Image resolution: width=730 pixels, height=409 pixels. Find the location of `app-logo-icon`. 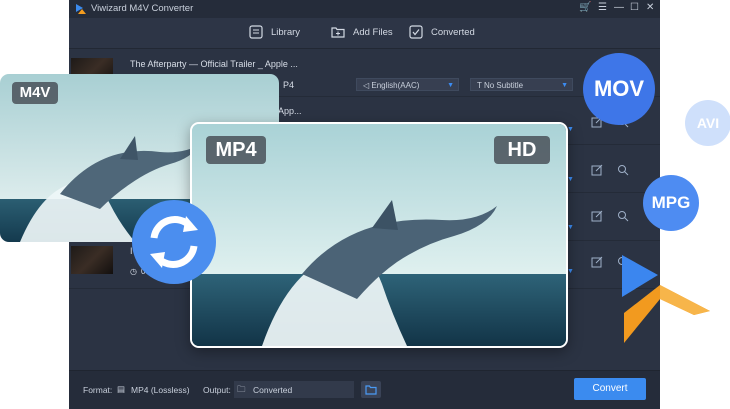

app-logo-icon is located at coordinates (81, 9).